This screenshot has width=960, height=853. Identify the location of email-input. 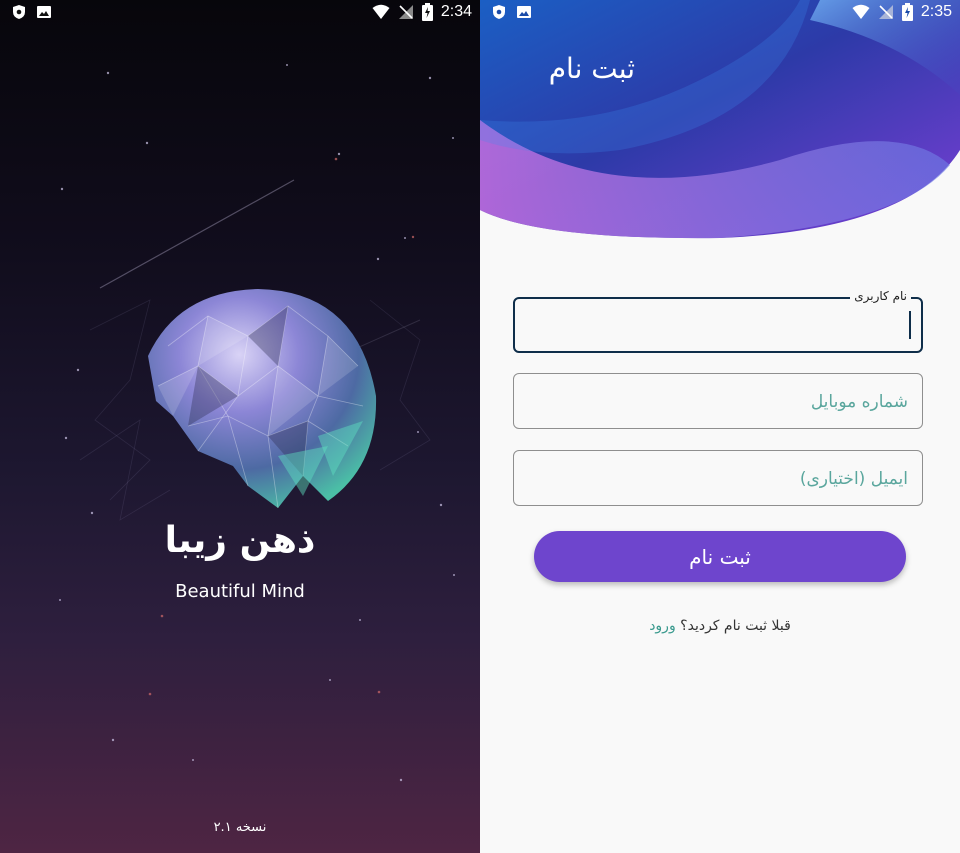
(718, 479).